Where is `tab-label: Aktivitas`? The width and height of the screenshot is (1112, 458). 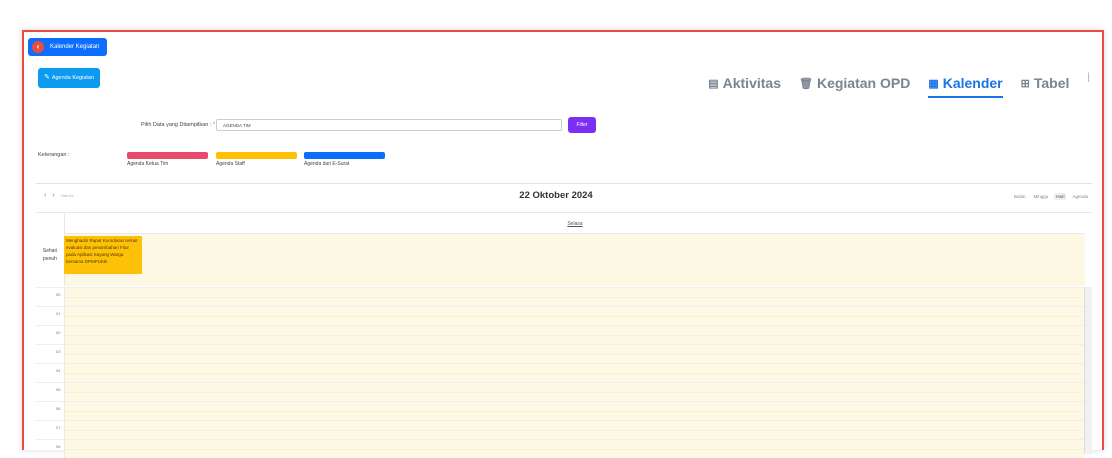
tab-label: Aktivitas is located at coordinates (751, 83).